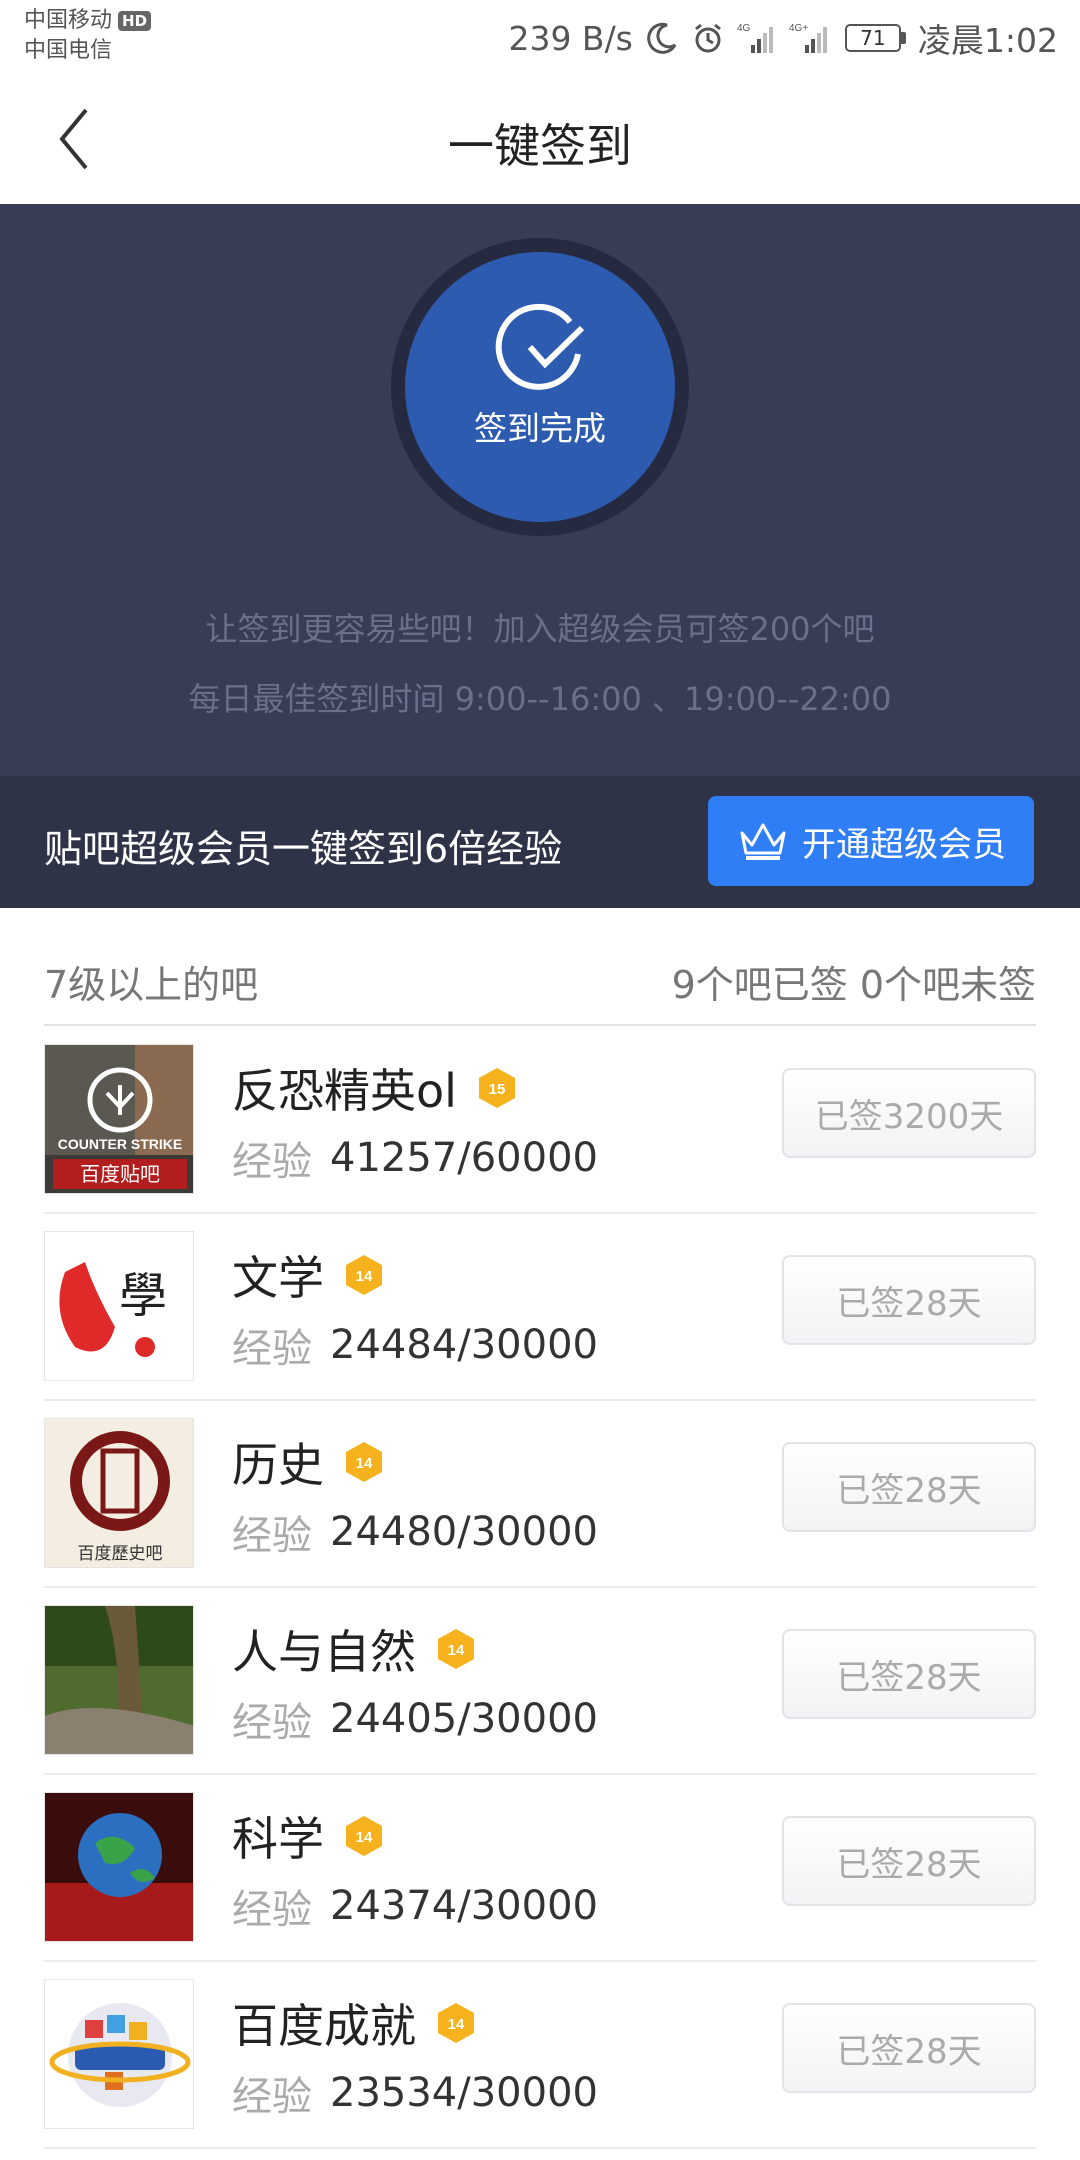 This screenshot has height=2160, width=1080. I want to click on crown-icon, so click(763, 841).